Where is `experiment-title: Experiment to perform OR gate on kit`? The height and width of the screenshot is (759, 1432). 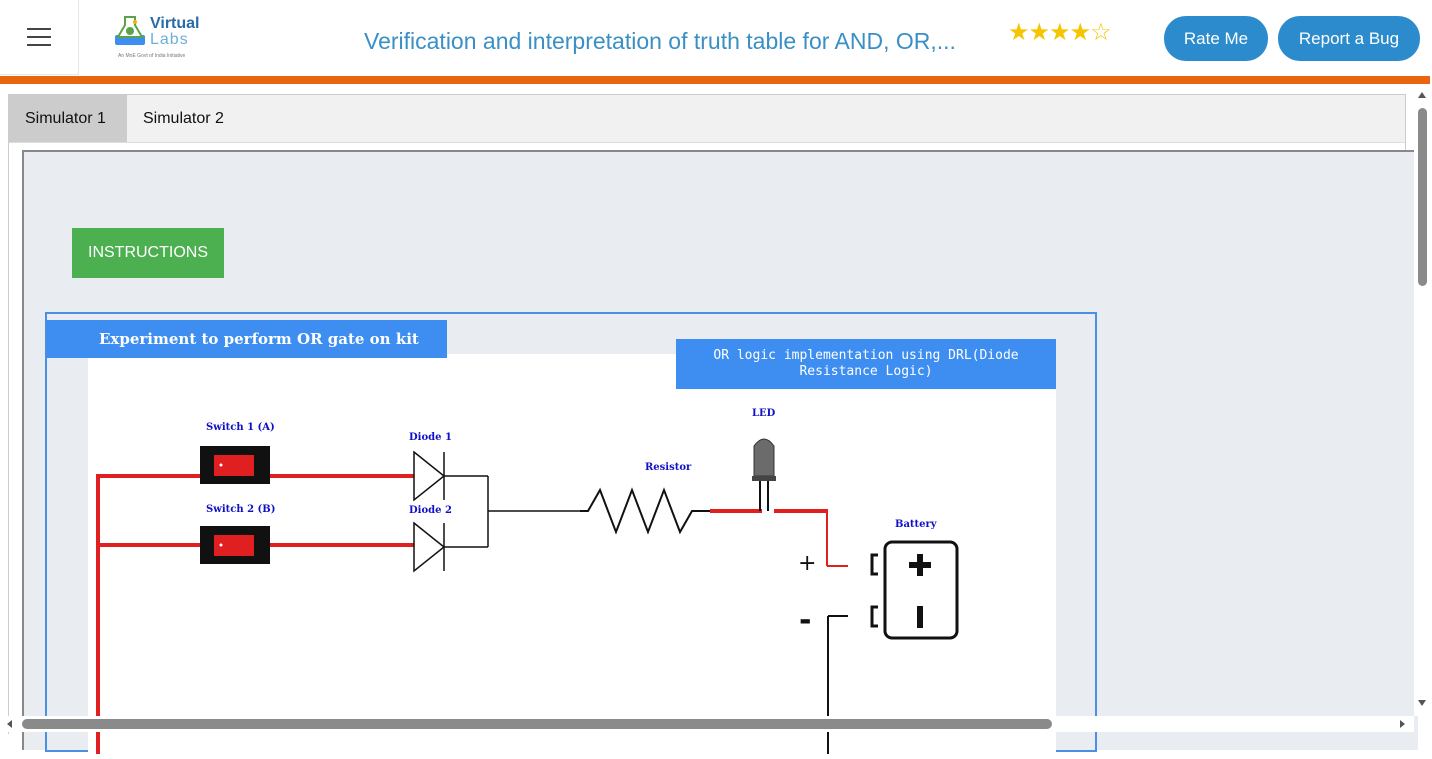
experiment-title: Experiment to perform OR gate on kit is located at coordinates (247, 339).